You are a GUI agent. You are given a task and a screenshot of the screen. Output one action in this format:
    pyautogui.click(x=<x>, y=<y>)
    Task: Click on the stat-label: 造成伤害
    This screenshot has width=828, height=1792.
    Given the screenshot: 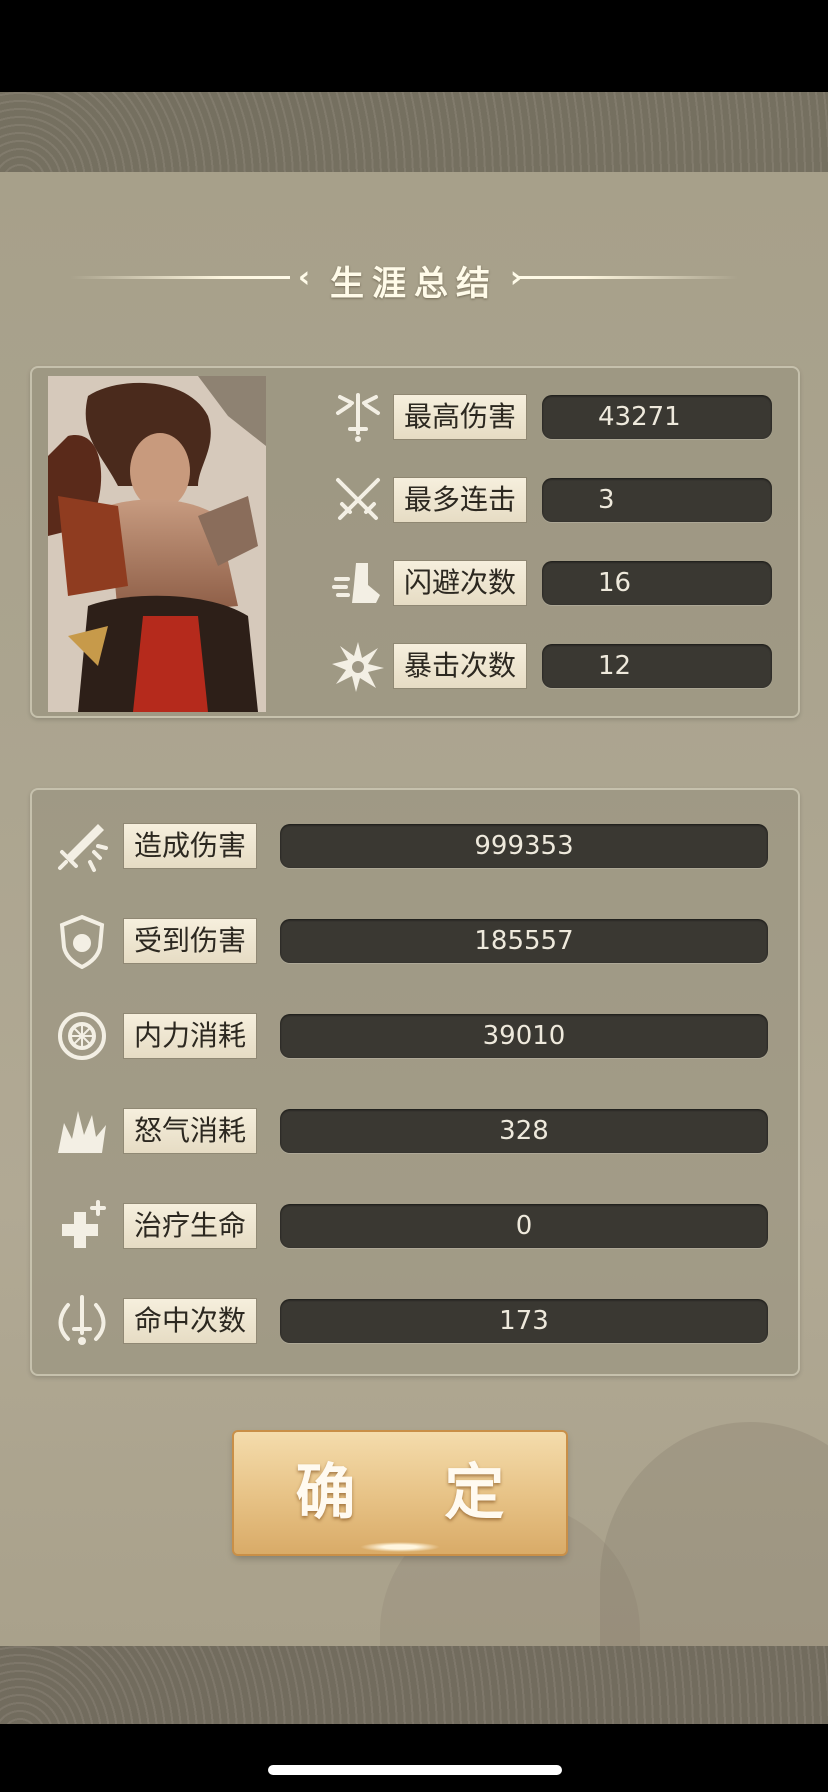 What is the action you would take?
    pyautogui.click(x=190, y=846)
    